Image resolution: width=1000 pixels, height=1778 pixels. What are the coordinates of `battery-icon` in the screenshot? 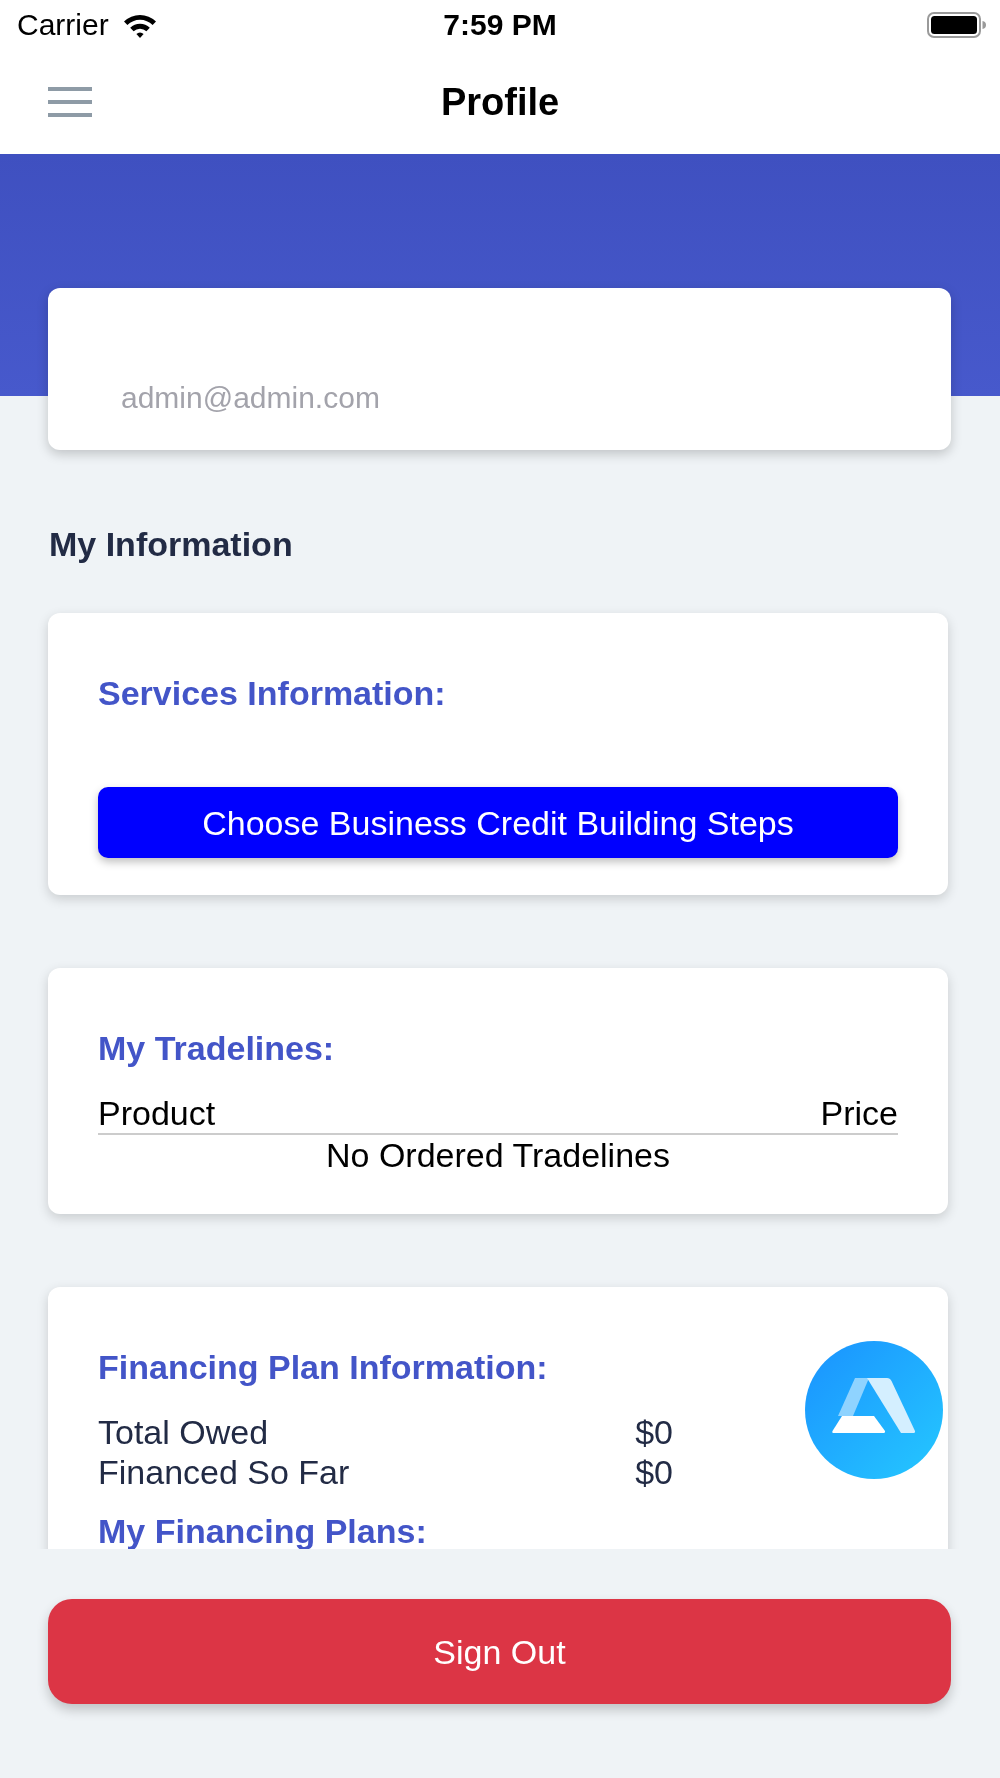 It's located at (957, 25).